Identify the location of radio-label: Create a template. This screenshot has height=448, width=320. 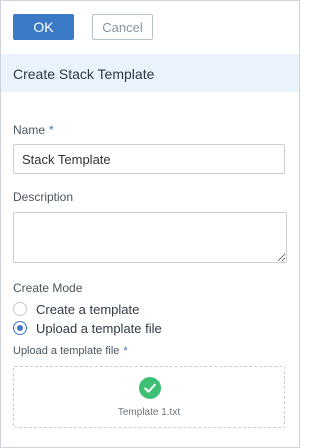
(88, 309).